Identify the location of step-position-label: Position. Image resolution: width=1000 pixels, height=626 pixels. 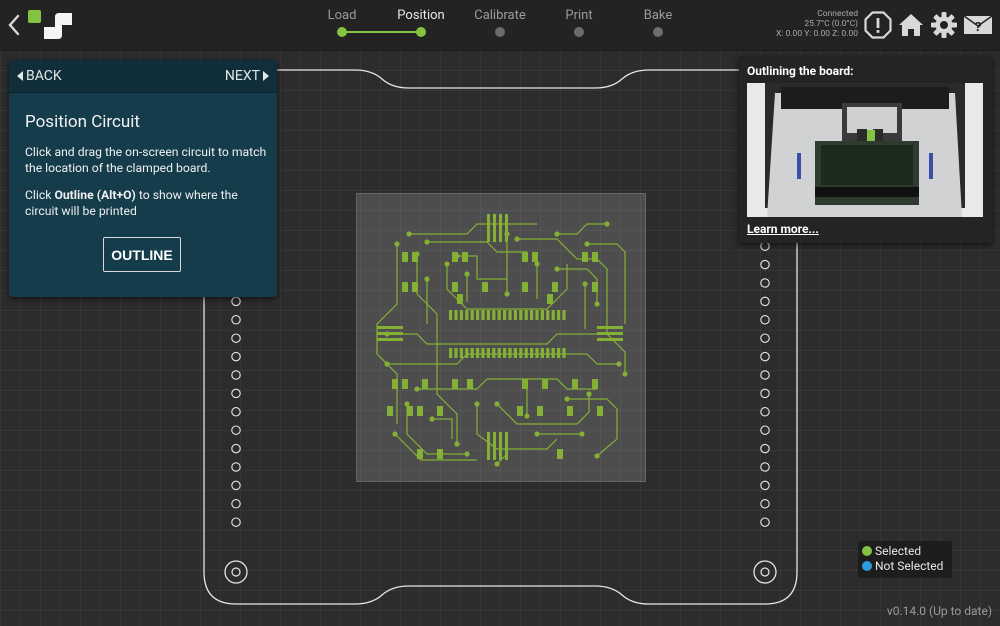
(421, 15).